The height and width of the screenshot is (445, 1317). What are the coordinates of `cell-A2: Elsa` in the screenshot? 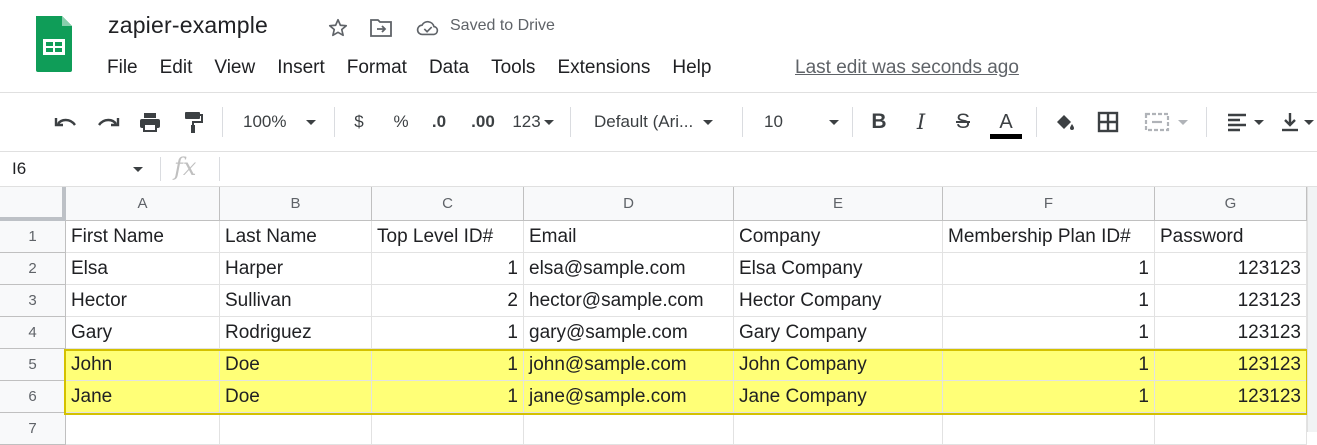 It's located at (143, 269).